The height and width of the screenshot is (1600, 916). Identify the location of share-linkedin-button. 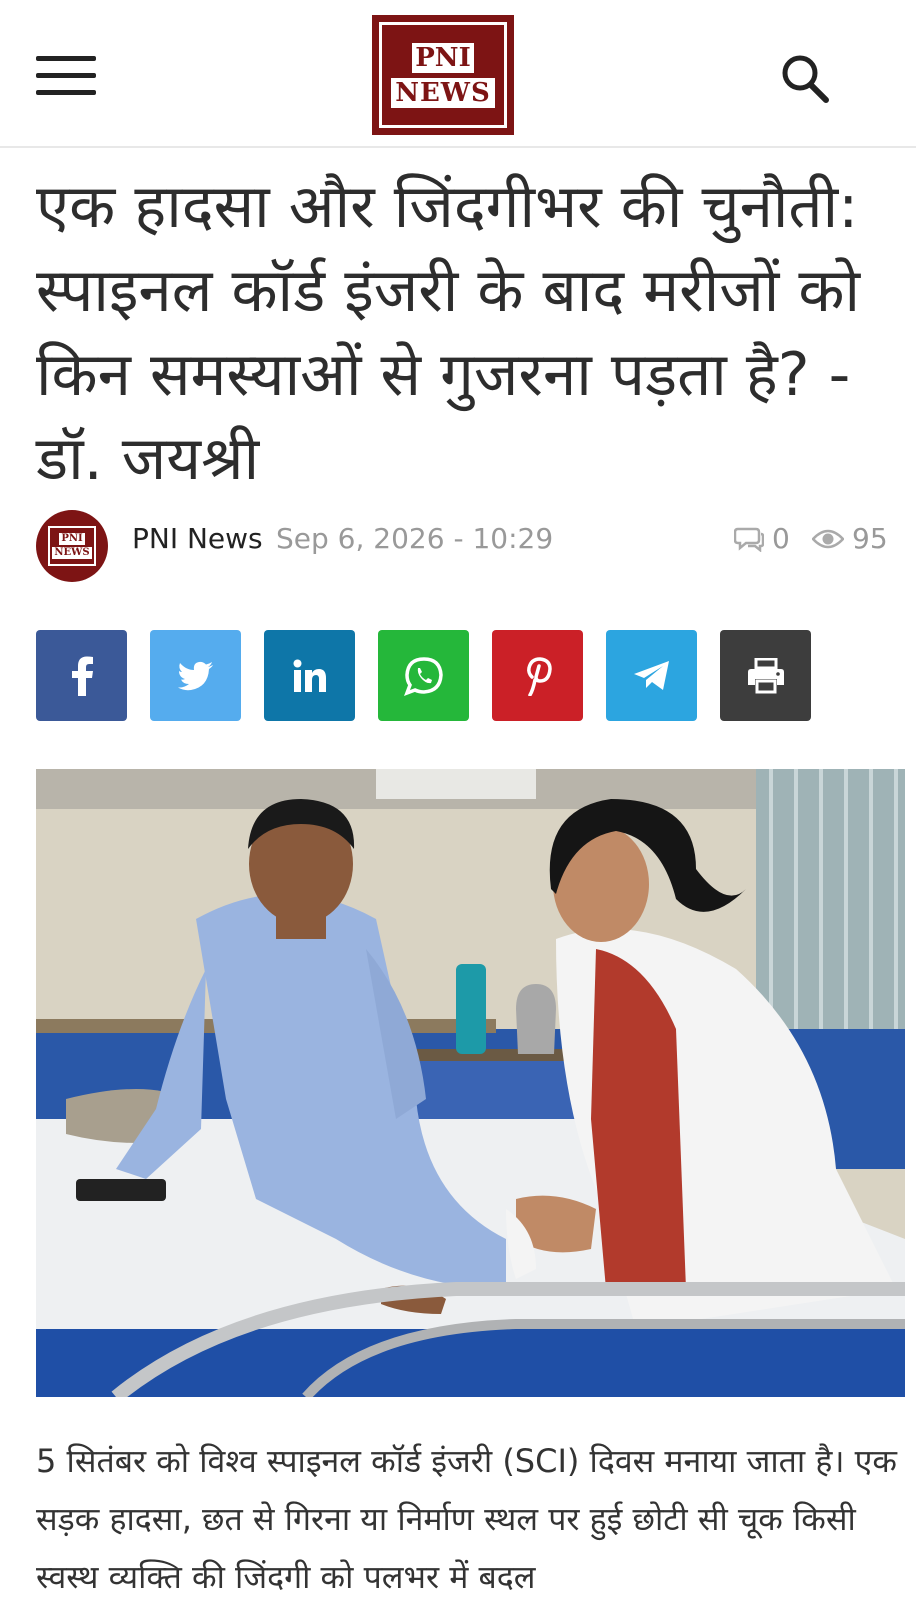
(309, 675).